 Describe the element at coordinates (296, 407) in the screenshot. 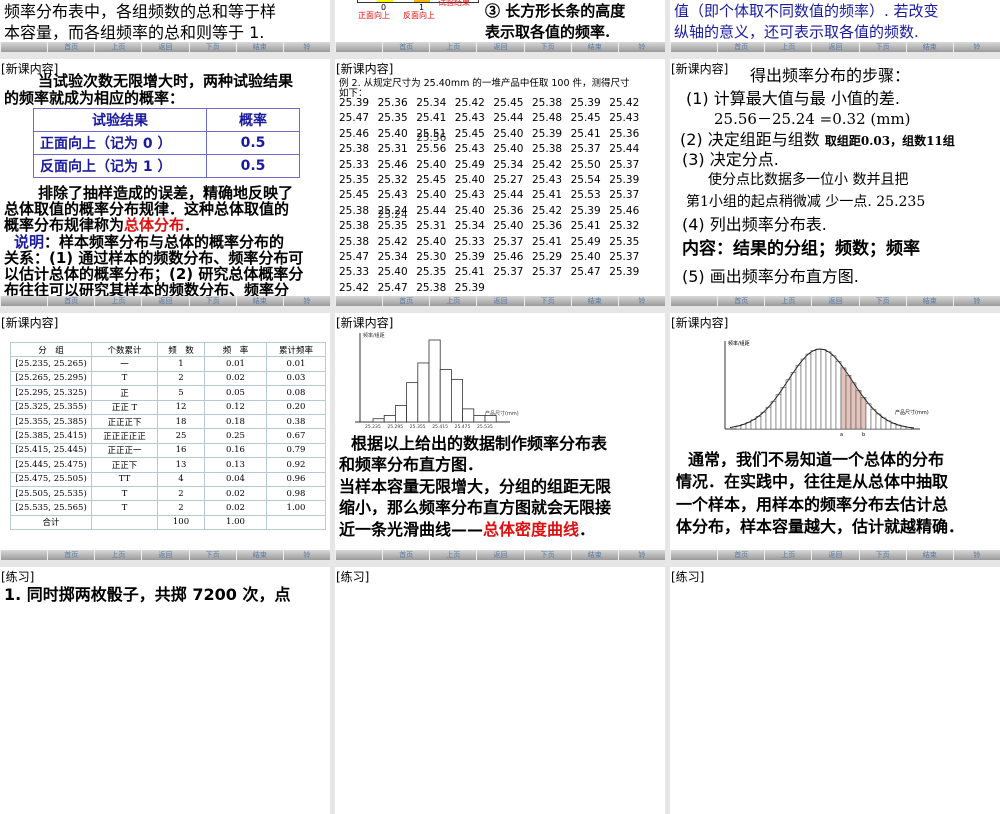

I see `table-cell: 0.20` at that location.